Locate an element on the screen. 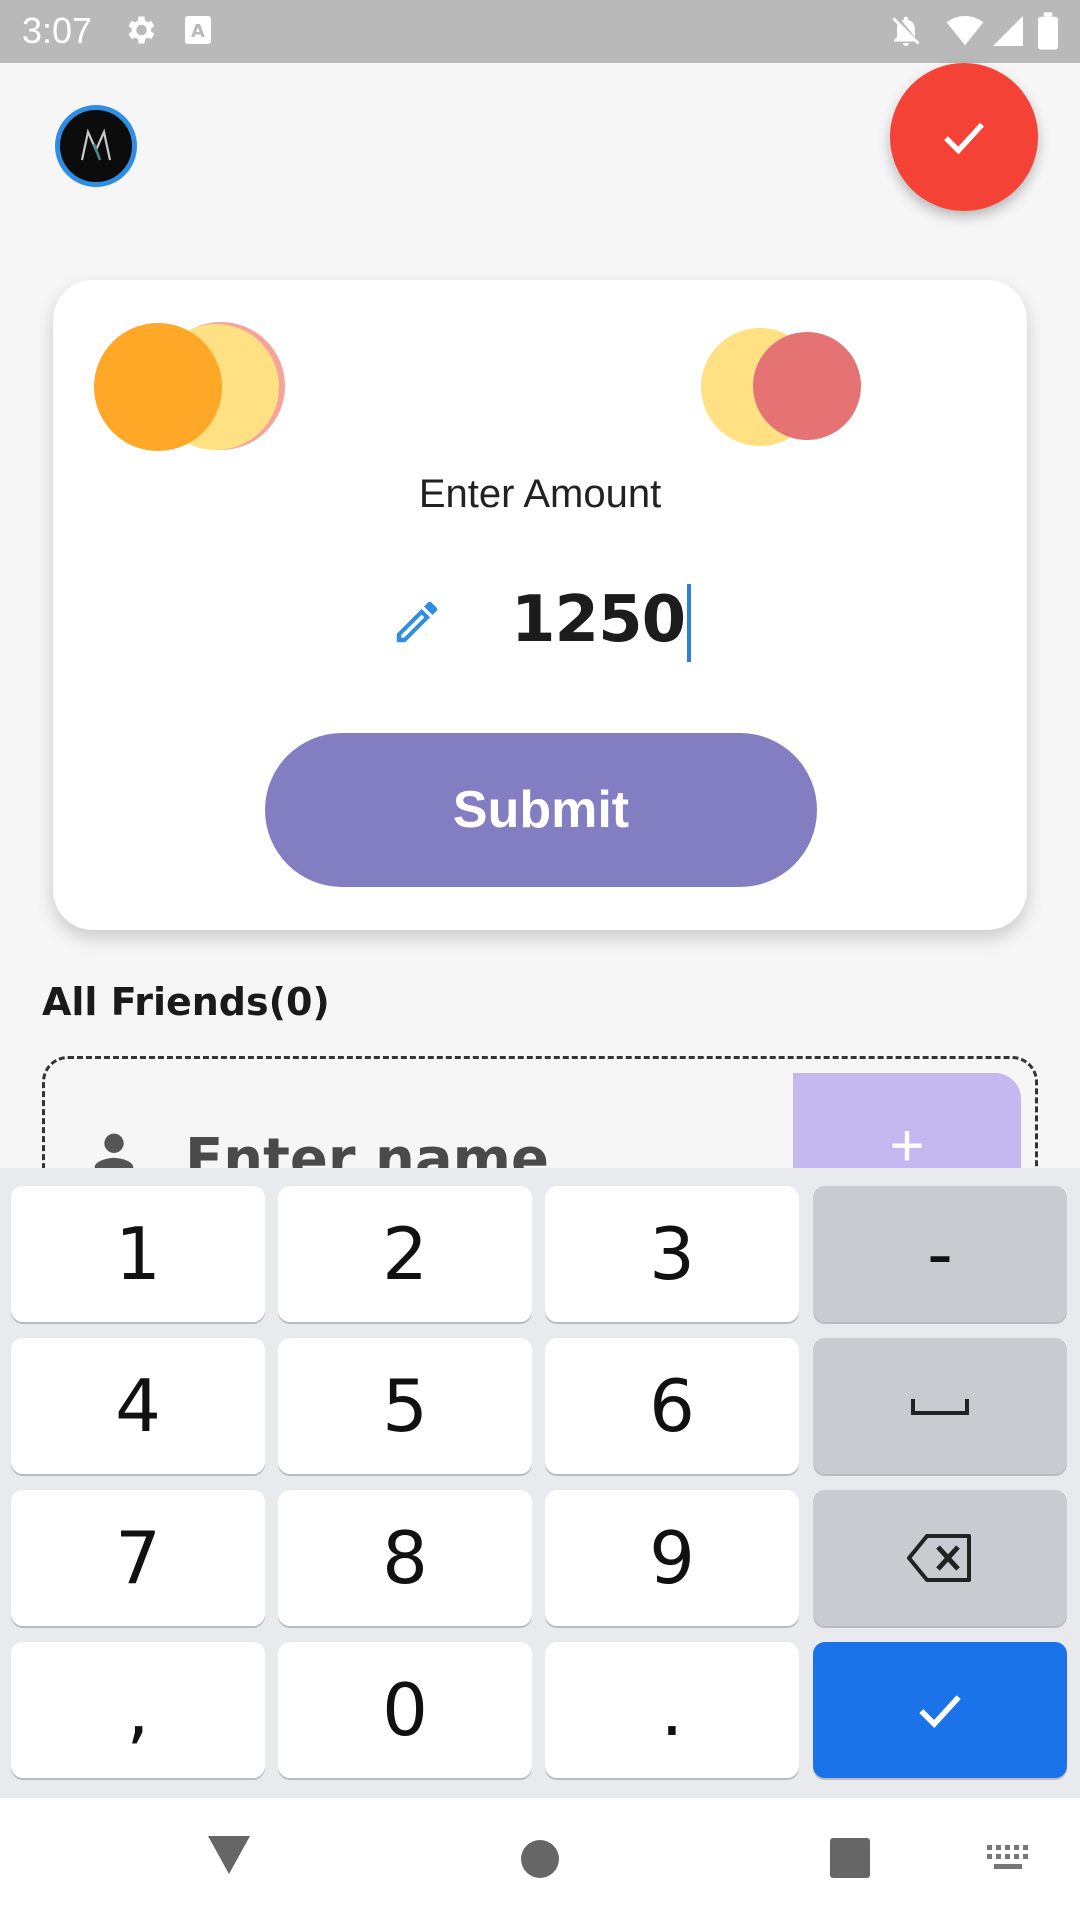 This screenshot has height=1920, width=1080. add-friend-box: + is located at coordinates (540, 1116).